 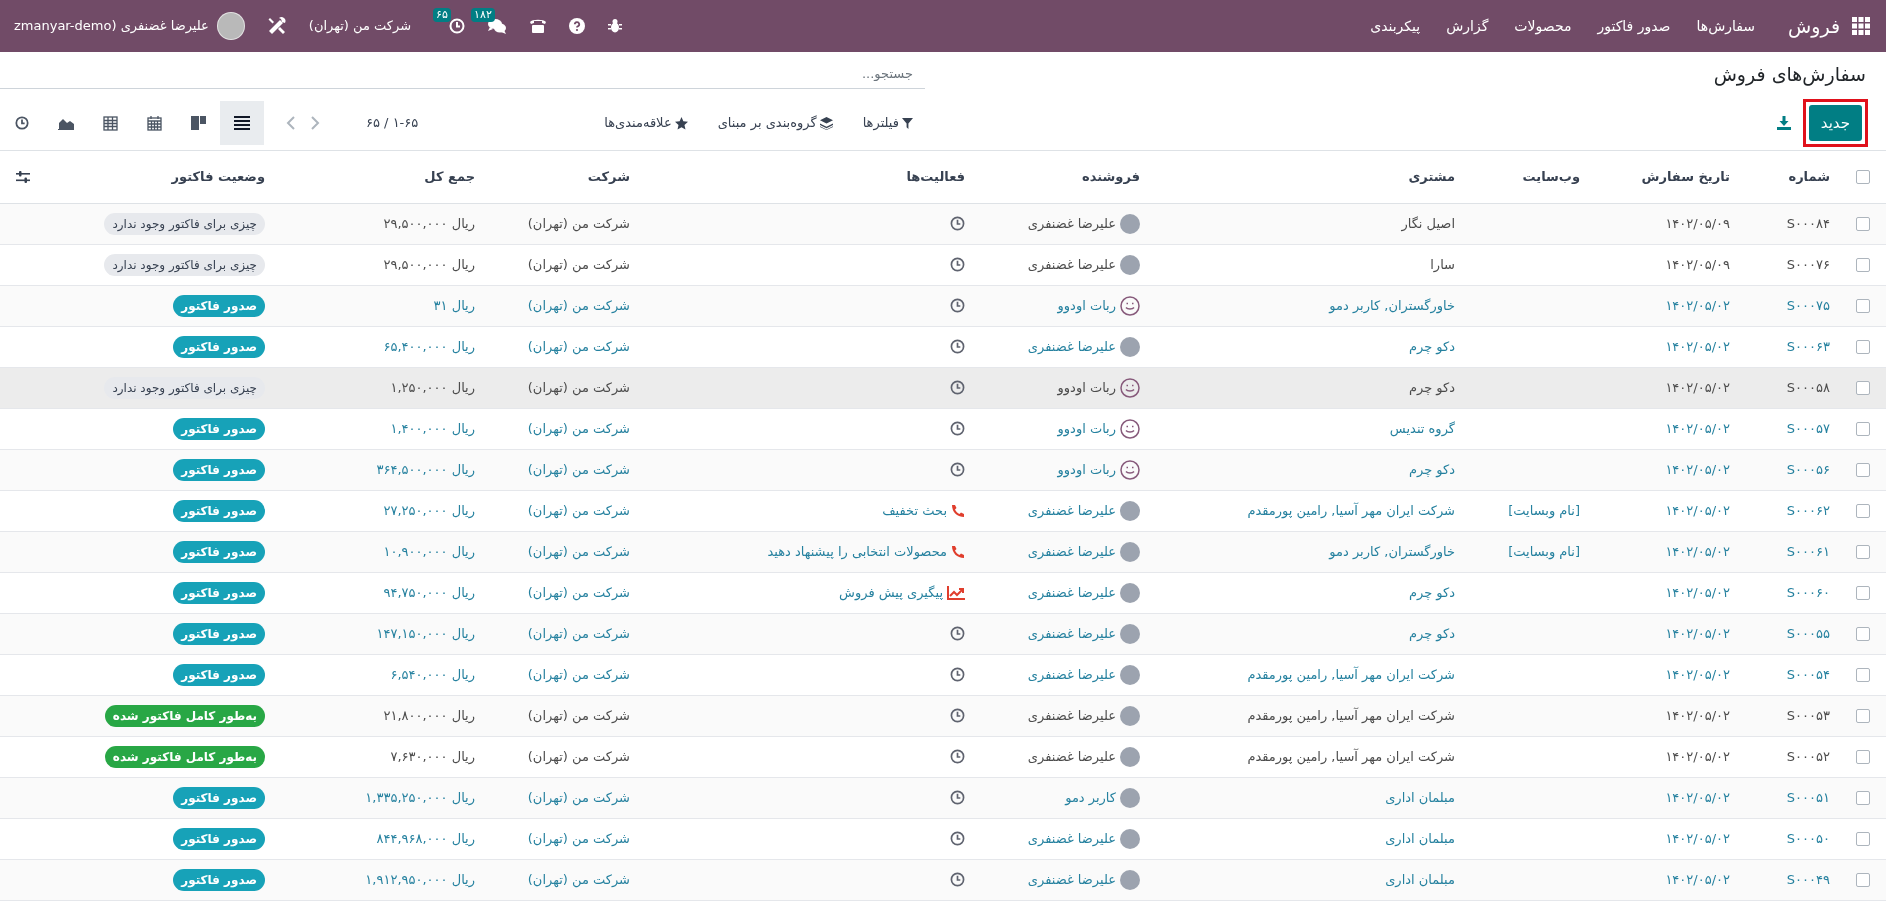 What do you see at coordinates (1071, 224) in the screenshot?
I see `salesperson-name: علیرضا غضنفری` at bounding box center [1071, 224].